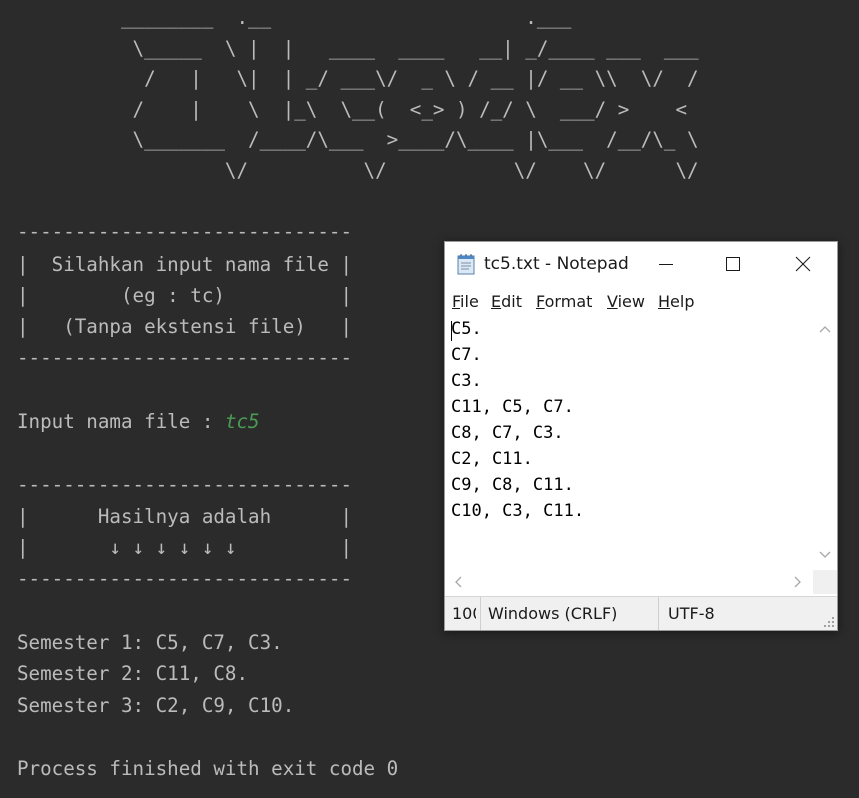  I want to click on menu-help: Help, so click(676, 301).